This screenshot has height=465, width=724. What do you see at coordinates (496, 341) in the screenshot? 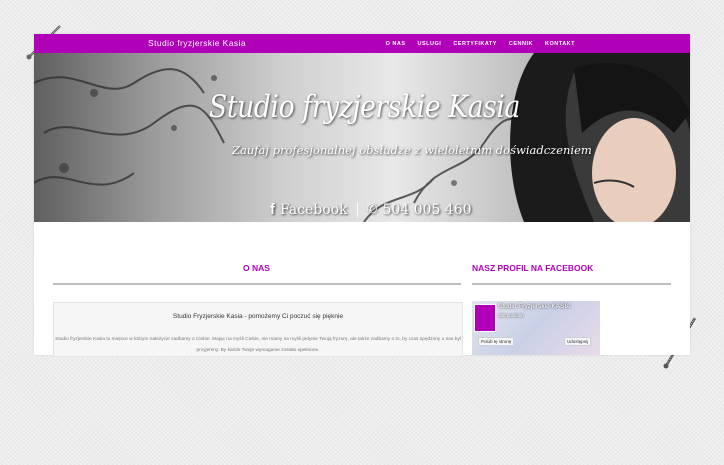
I see `facebook-like-button: Polub tę stronę` at bounding box center [496, 341].